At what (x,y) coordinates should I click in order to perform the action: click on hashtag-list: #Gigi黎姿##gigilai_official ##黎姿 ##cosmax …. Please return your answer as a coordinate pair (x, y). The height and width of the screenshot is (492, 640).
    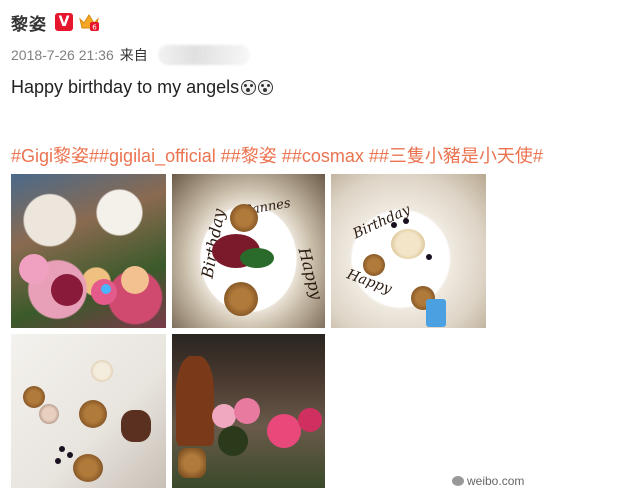
    Looking at the image, I should click on (277, 155).